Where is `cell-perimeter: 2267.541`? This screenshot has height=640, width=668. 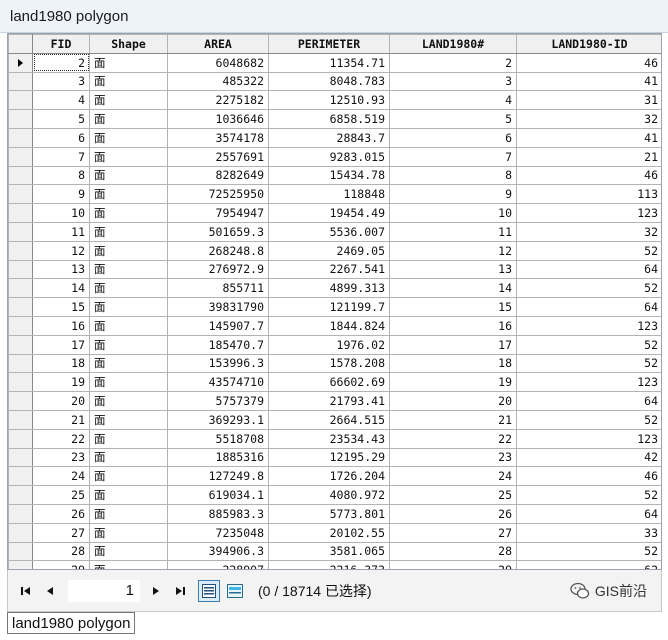
cell-perimeter: 2267.541 is located at coordinates (329, 269).